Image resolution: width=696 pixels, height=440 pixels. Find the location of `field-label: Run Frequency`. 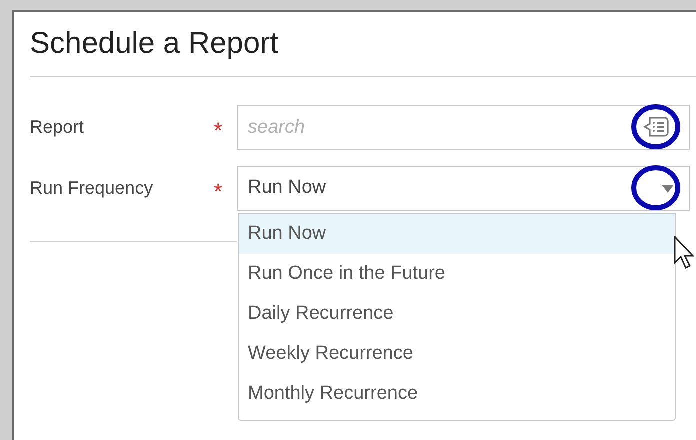

field-label: Run Frequency is located at coordinates (92, 188).